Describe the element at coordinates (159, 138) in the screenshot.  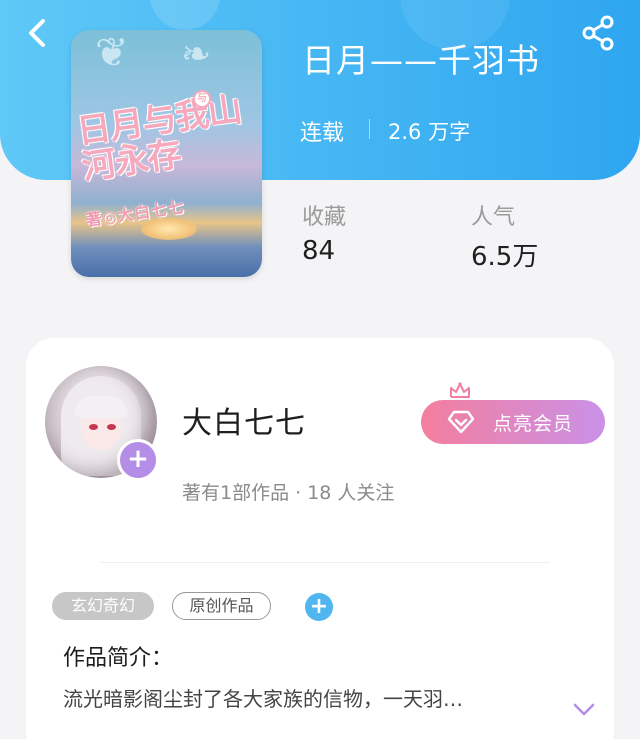
I see `cover-title-art: 日月与我山河永存` at that location.